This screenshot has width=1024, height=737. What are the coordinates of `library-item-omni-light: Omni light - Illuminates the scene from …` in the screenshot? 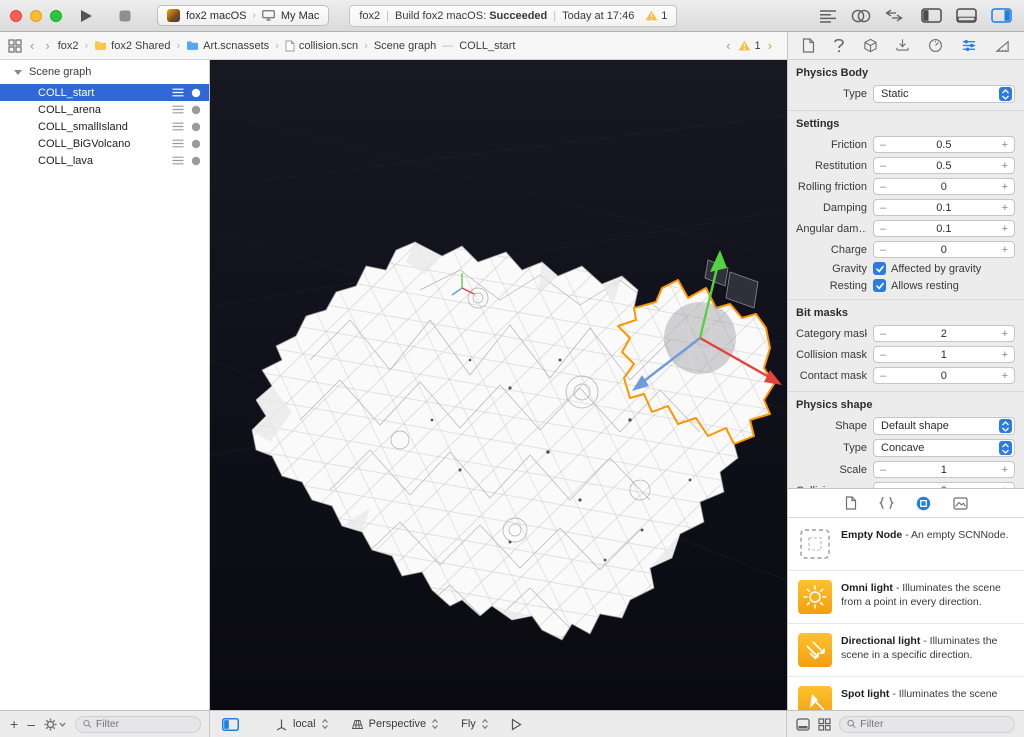 It's located at (906, 597).